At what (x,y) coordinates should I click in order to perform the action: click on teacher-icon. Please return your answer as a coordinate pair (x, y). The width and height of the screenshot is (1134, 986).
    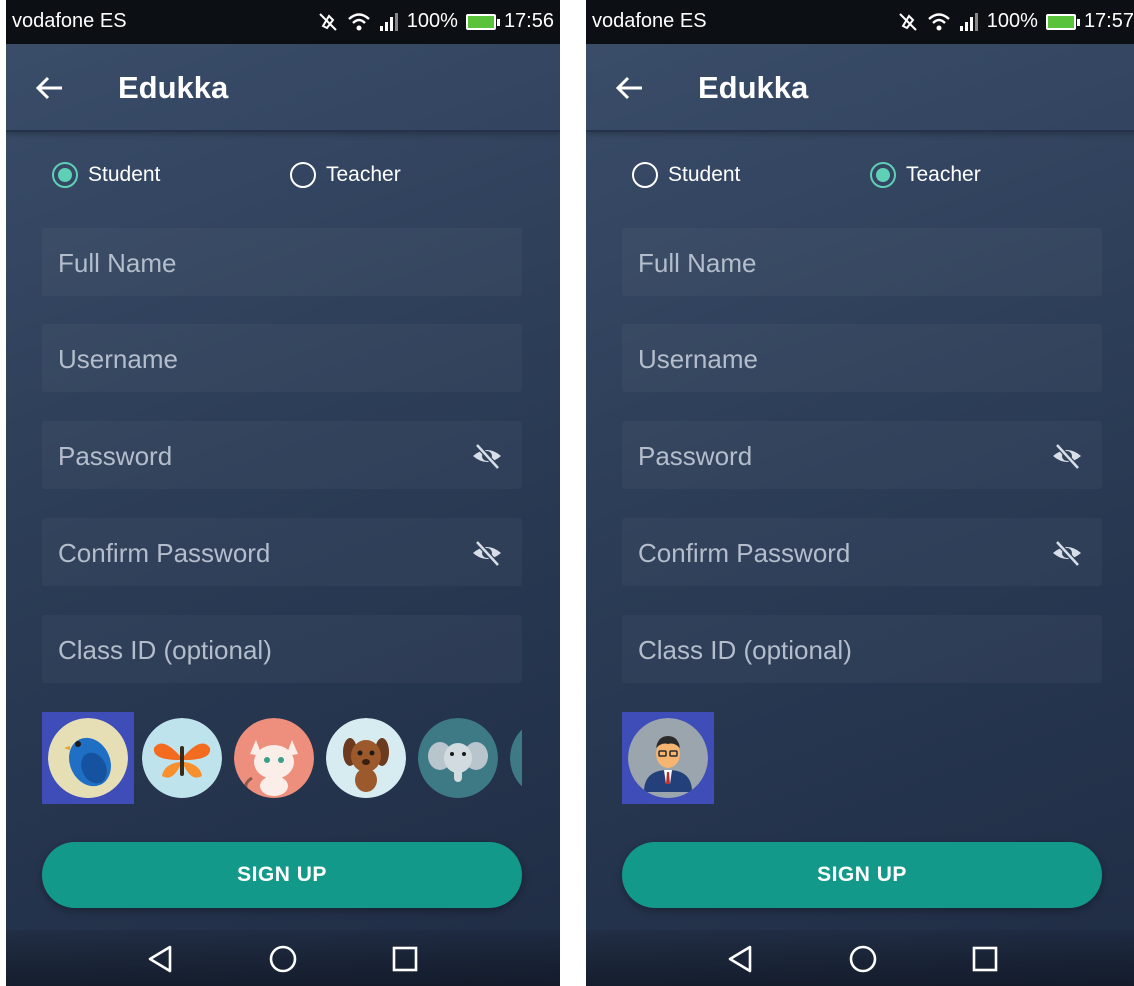
    Looking at the image, I should click on (668, 758).